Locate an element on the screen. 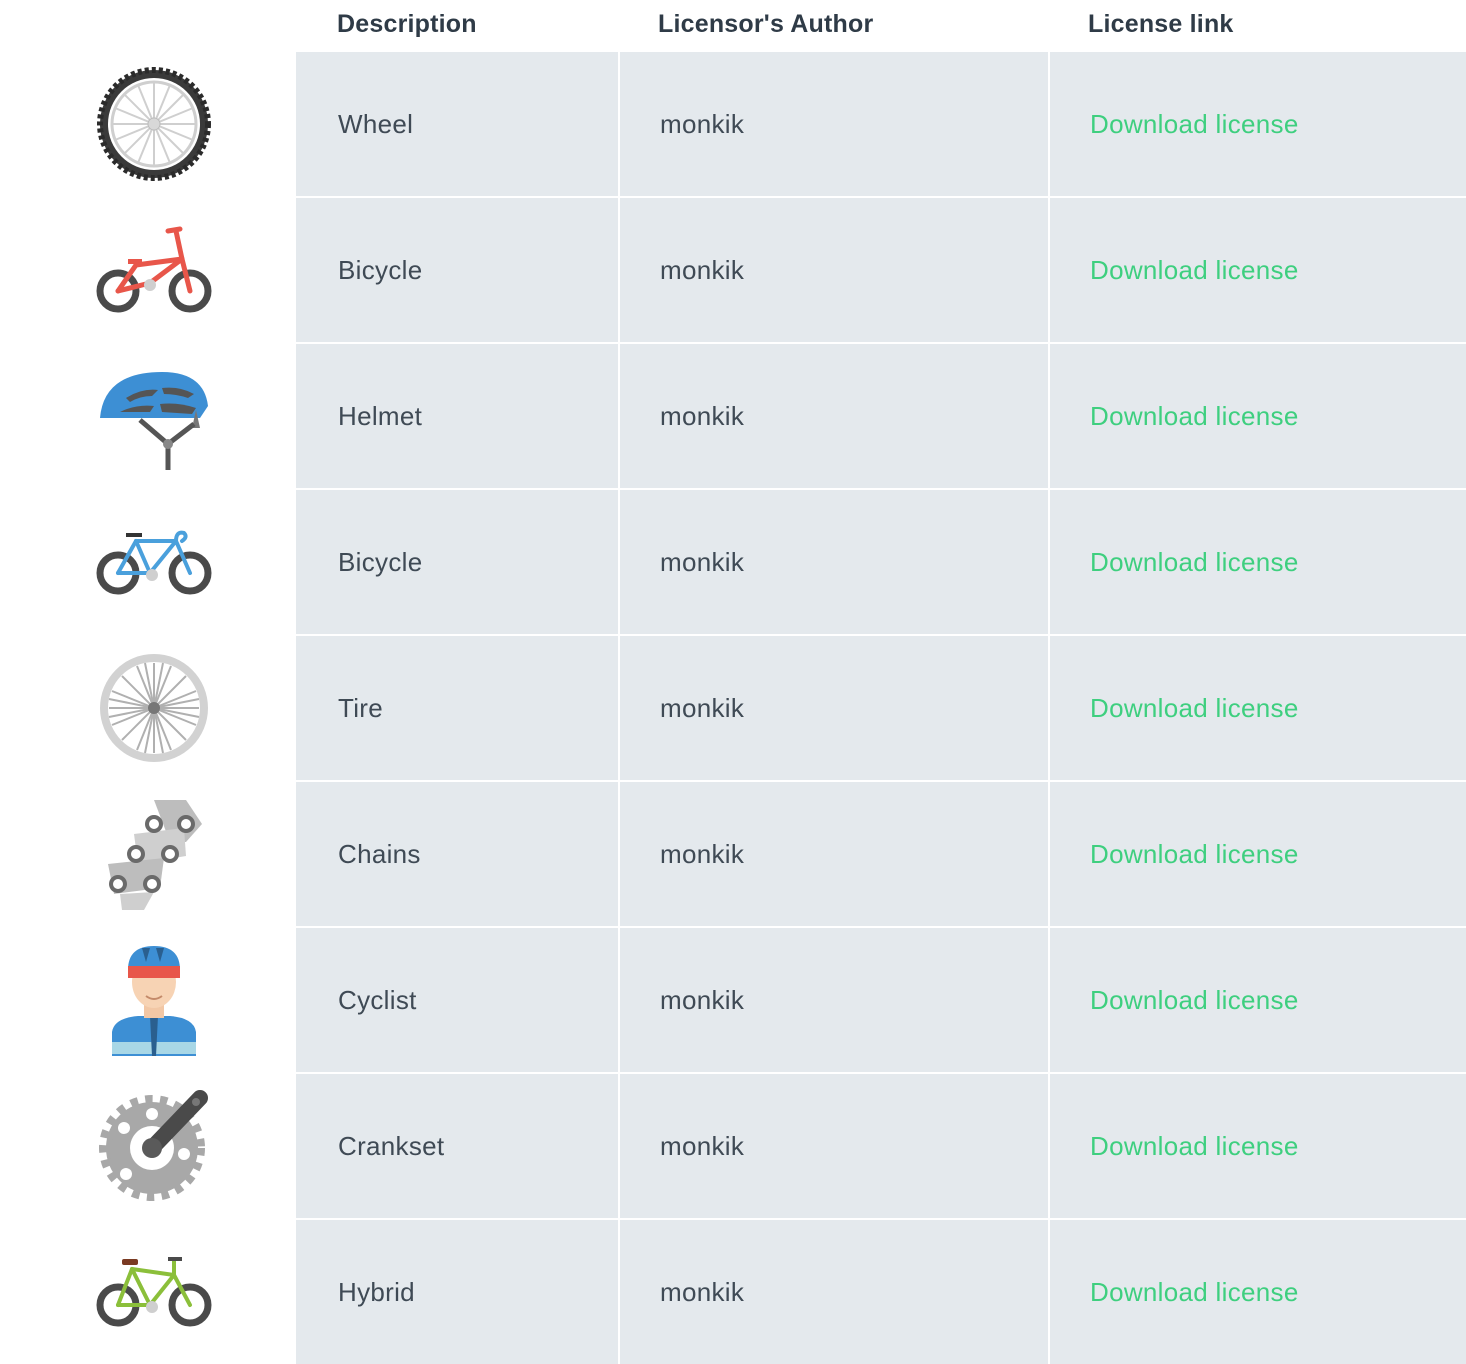 The height and width of the screenshot is (1364, 1466). table-row: Cyclist monkik Download license is located at coordinates (738, 1000).